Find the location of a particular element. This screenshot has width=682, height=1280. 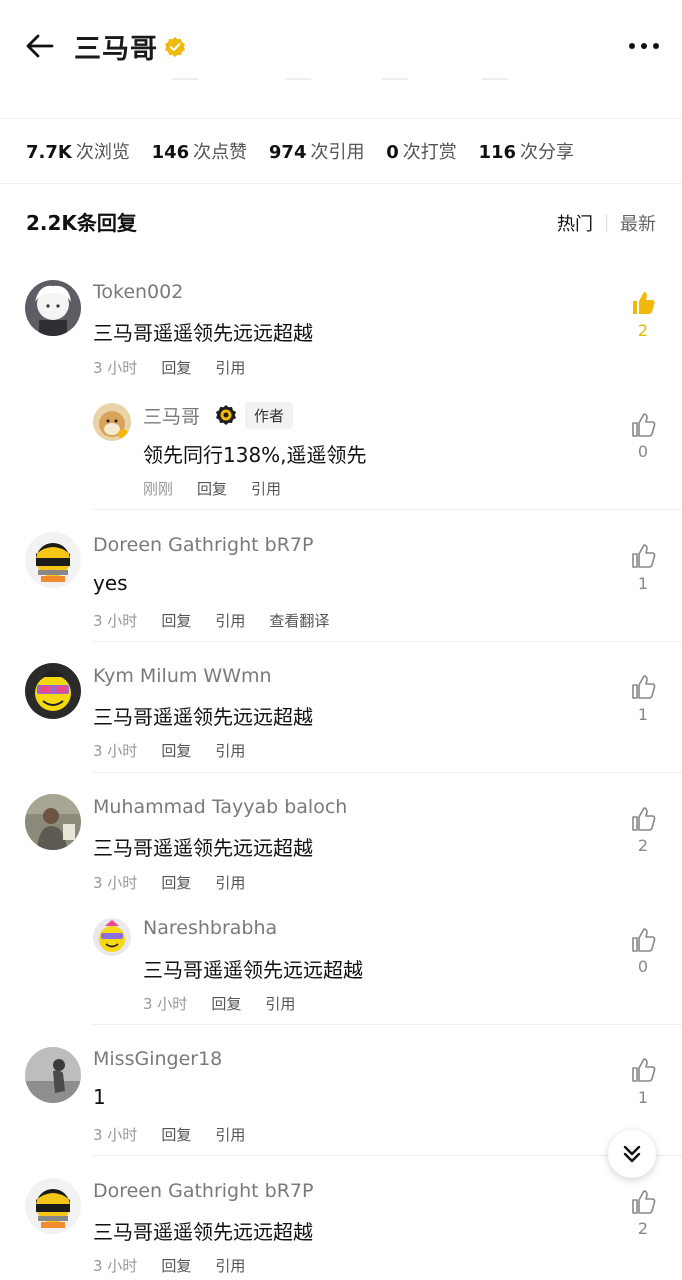

double-chevron-down-icon is located at coordinates (632, 1154).